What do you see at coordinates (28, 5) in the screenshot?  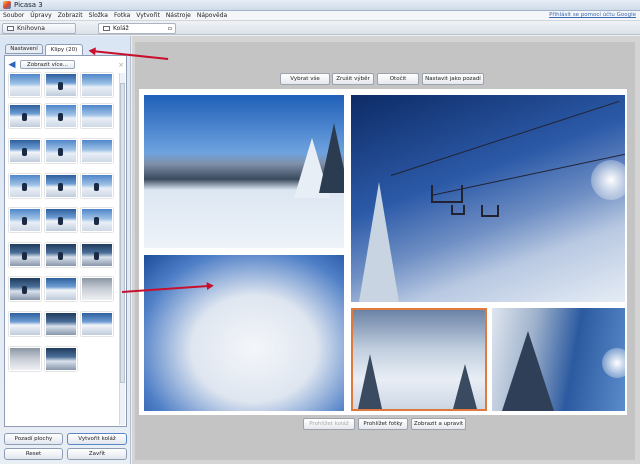 I see `app-title: Picasa 3` at bounding box center [28, 5].